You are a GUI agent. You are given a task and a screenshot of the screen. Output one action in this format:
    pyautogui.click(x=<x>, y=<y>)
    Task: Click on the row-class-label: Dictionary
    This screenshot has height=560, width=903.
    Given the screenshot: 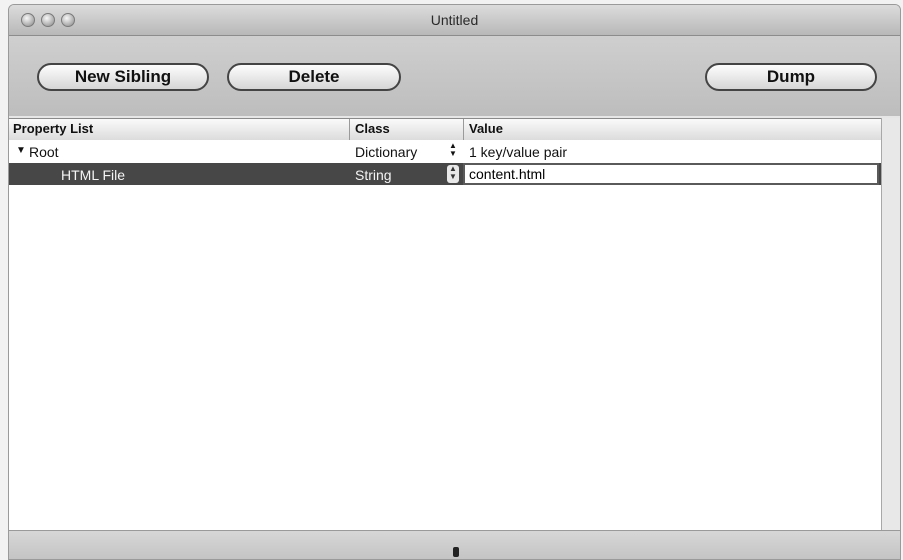 What is the action you would take?
    pyautogui.click(x=386, y=152)
    